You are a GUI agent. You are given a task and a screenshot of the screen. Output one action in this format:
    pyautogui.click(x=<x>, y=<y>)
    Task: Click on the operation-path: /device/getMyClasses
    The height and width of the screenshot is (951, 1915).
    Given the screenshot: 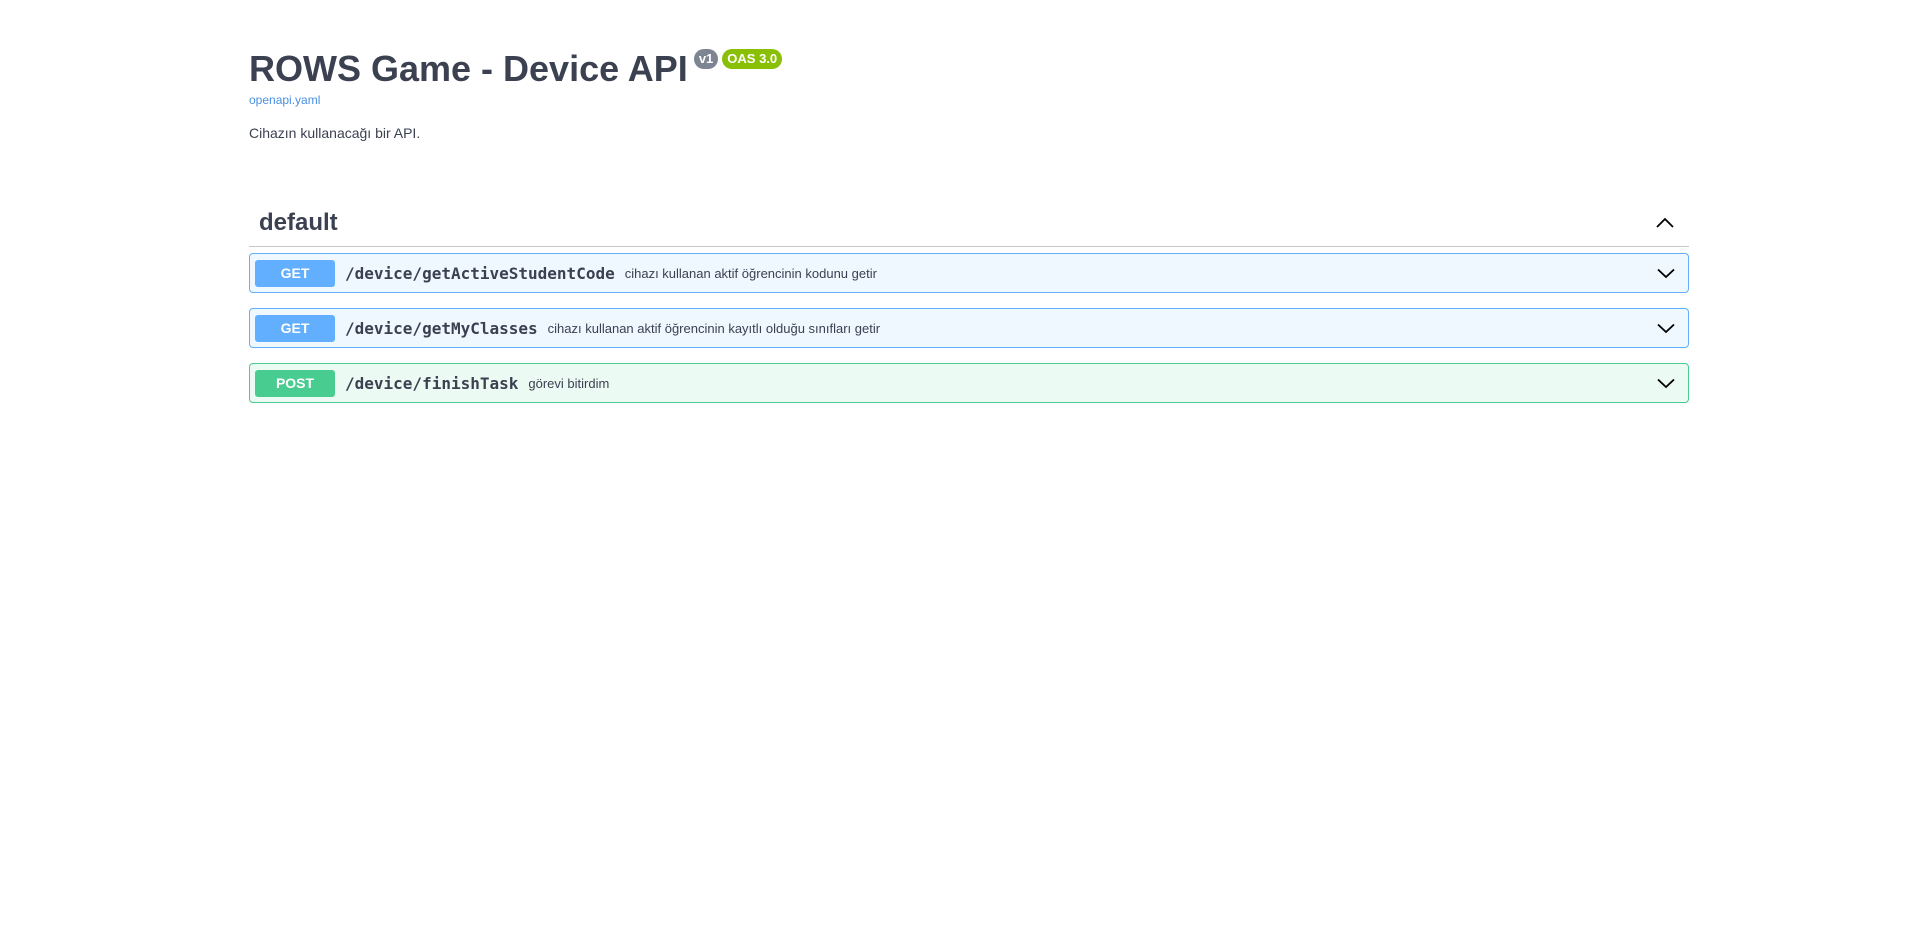 What is the action you would take?
    pyautogui.click(x=441, y=328)
    